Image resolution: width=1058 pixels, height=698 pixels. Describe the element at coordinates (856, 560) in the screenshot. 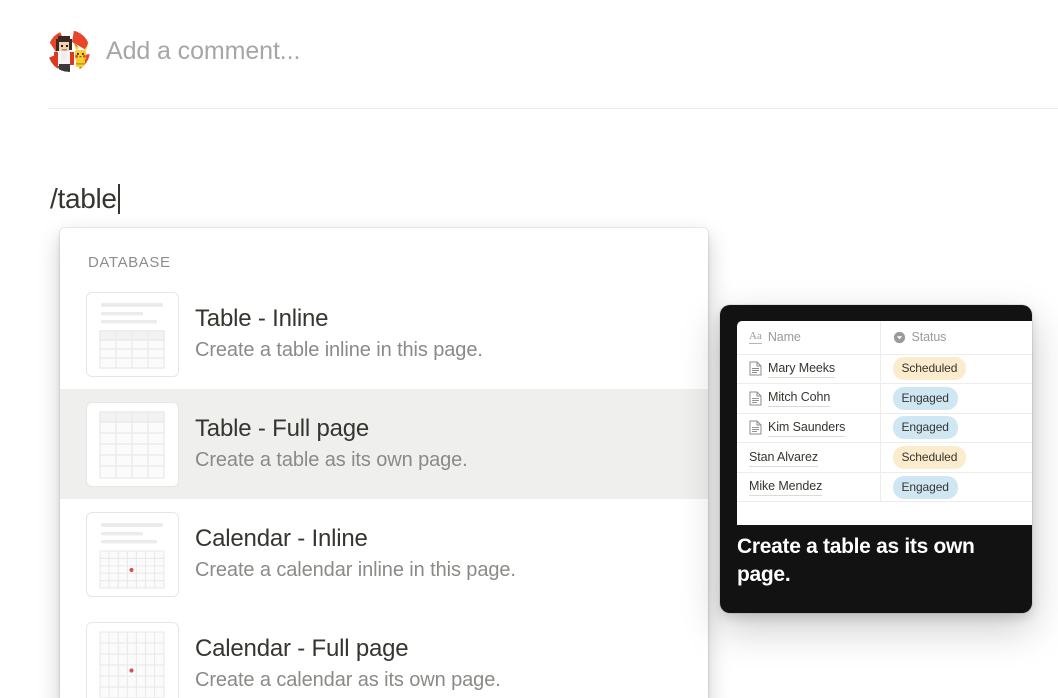

I see `preview-caption: Create a table as its own page.` at that location.